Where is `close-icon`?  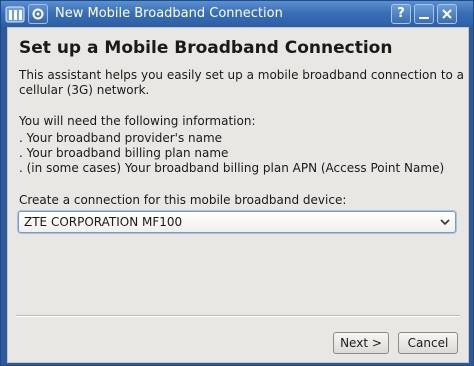 close-icon is located at coordinates (447, 14).